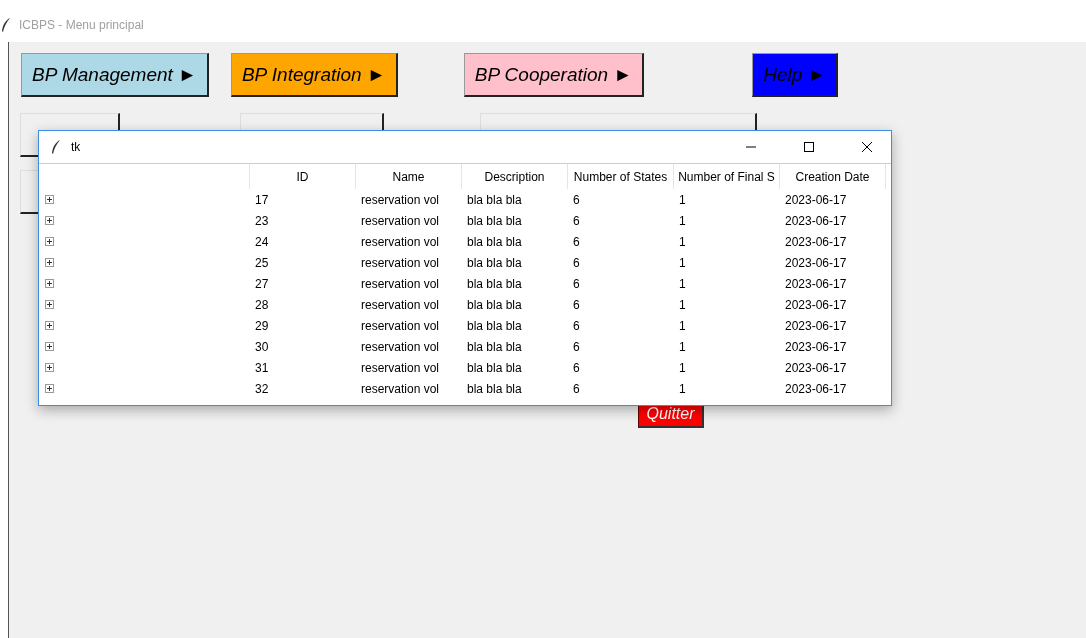 This screenshot has height=638, width=1086. What do you see at coordinates (262, 305) in the screenshot?
I see `table-cell-text: 28` at bounding box center [262, 305].